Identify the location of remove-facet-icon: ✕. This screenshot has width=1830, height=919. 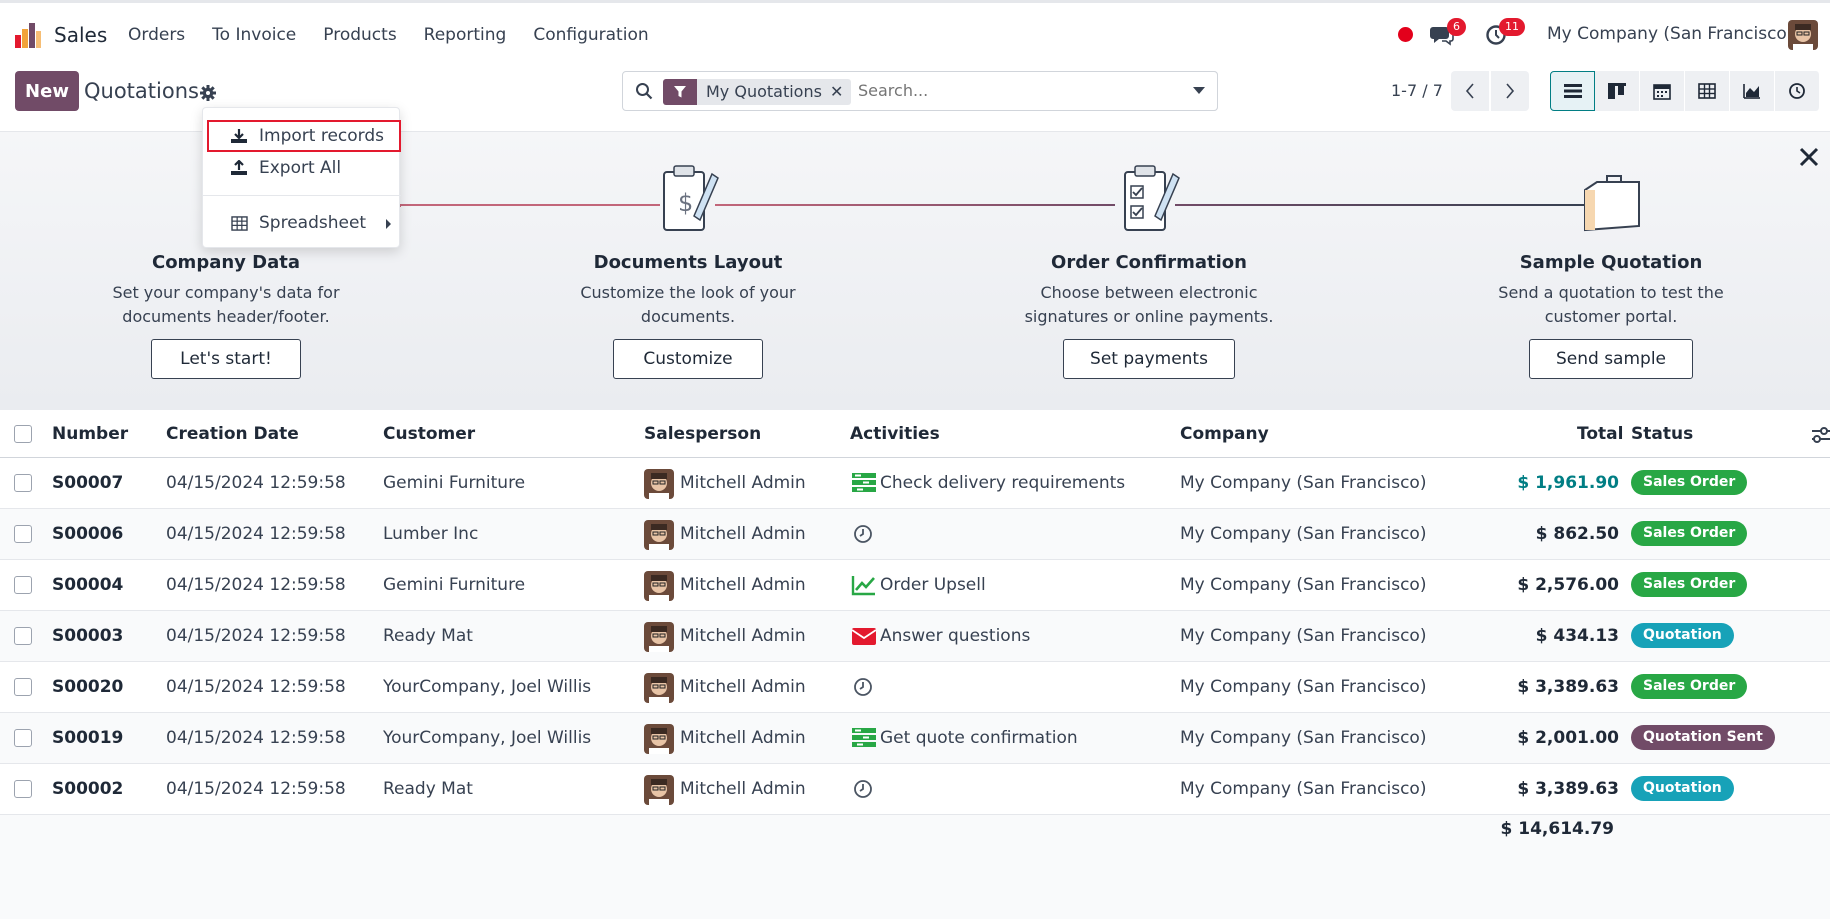
(840, 92).